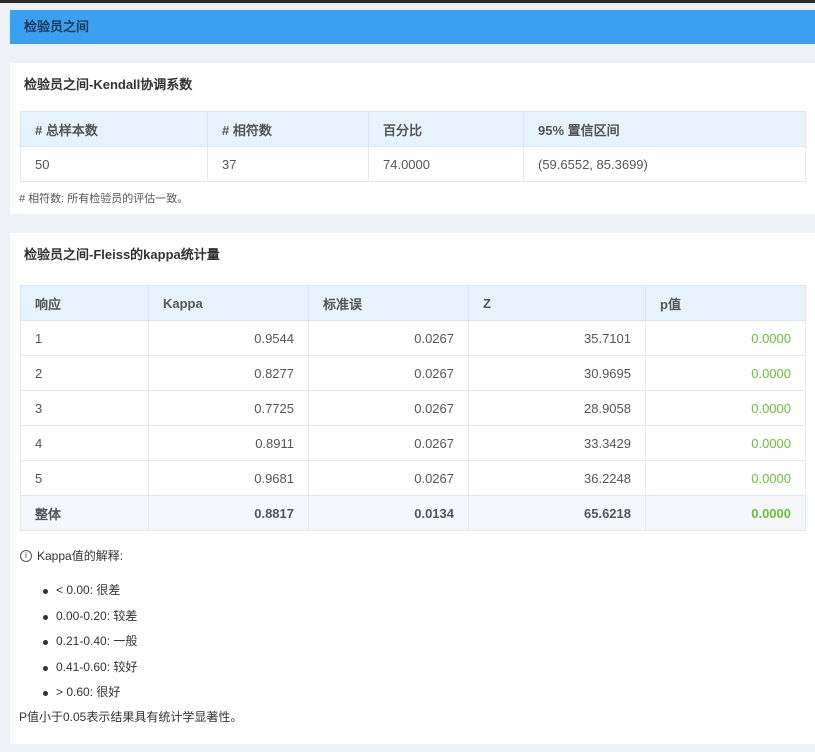  I want to click on list-item: < 0.00: 很差, so click(87, 591).